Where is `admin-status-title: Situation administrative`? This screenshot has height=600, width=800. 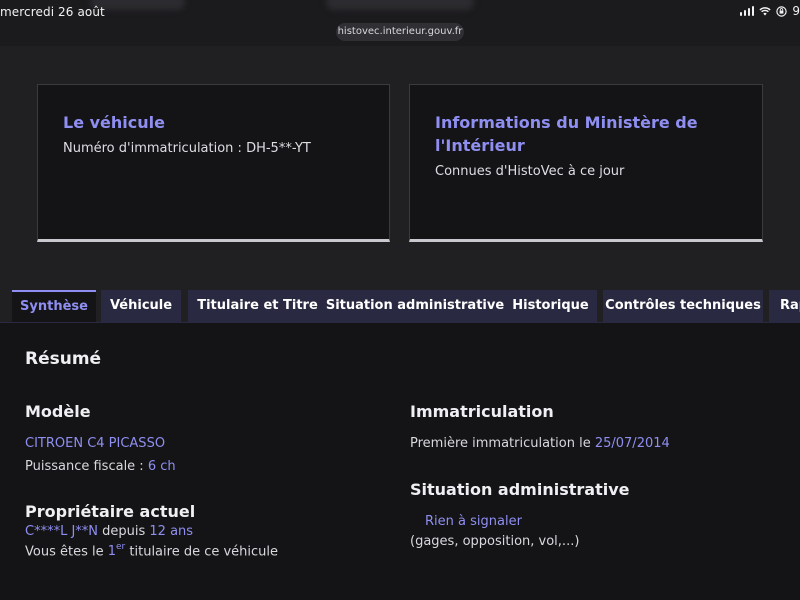
admin-status-title: Situation administrative is located at coordinates (520, 489).